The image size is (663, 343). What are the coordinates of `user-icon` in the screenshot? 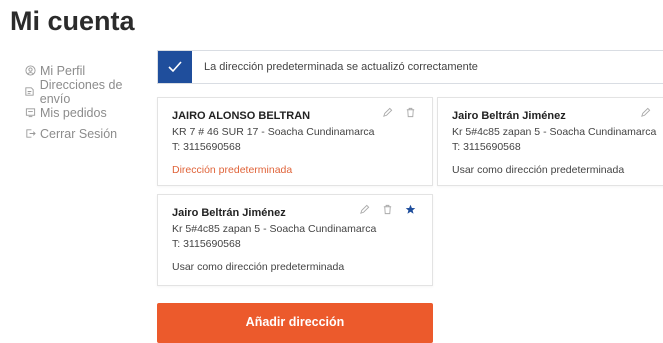 It's located at (30, 71).